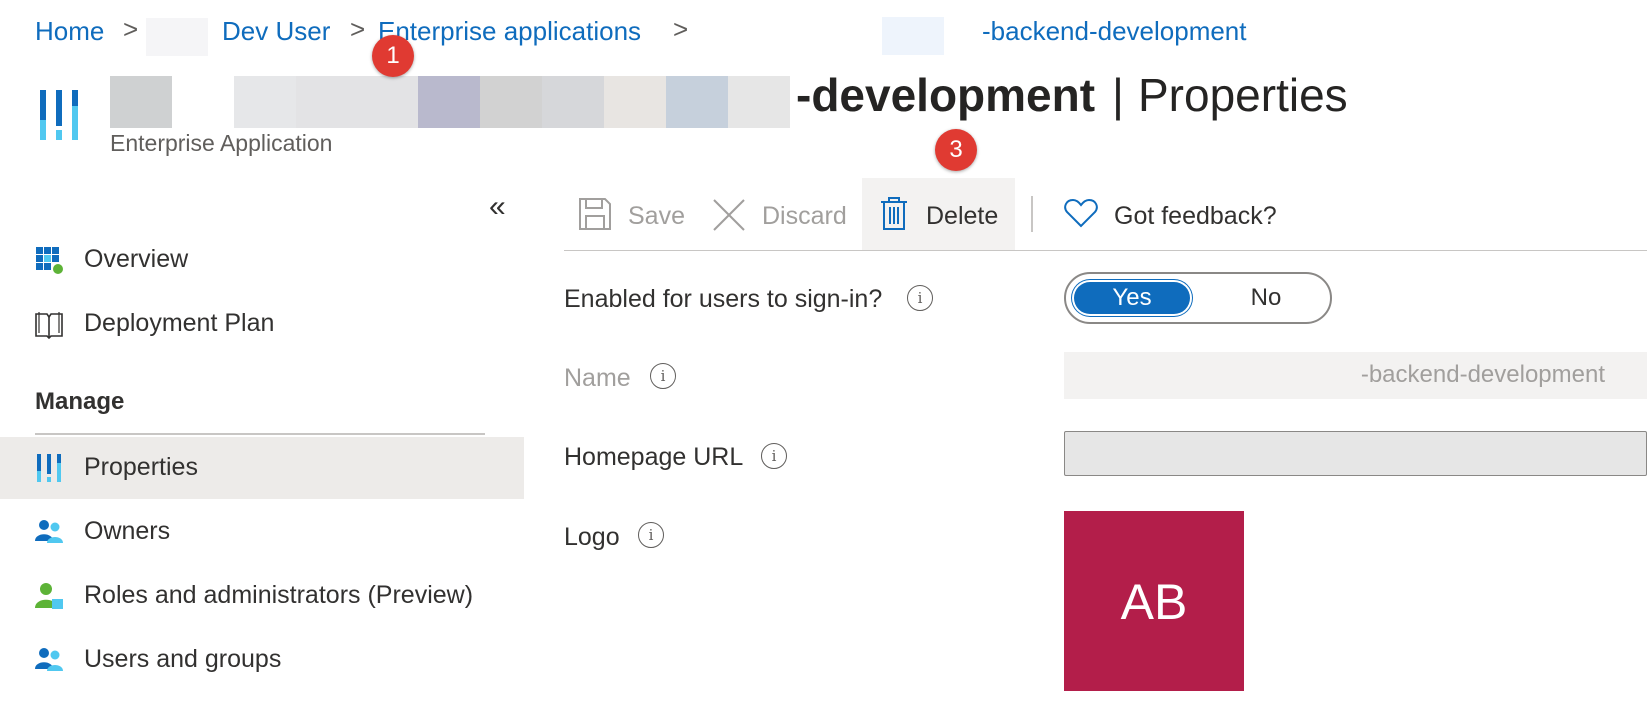 This screenshot has height=707, width=1647. What do you see at coordinates (262, 468) in the screenshot?
I see `sidebar-item-properties: Properties` at bounding box center [262, 468].